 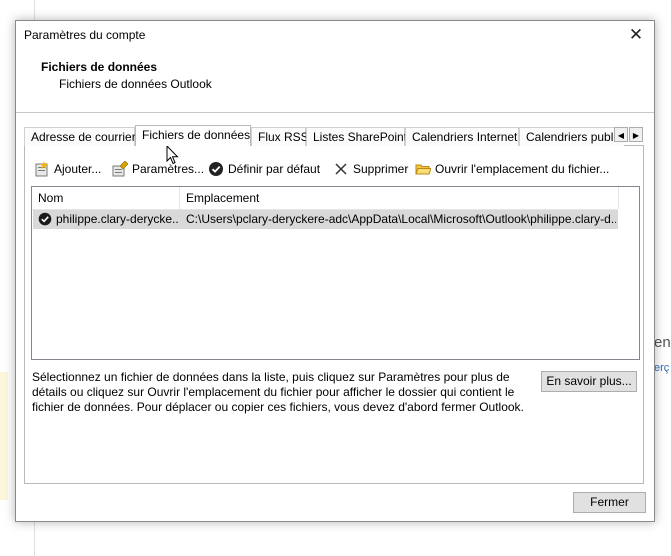 What do you see at coordinates (99, 67) in the screenshot?
I see `section-title: Fichiers de données` at bounding box center [99, 67].